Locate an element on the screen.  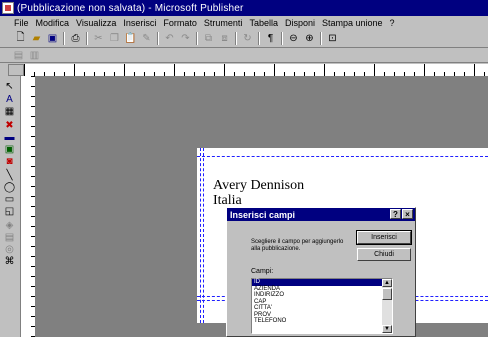
menu-inserisci: Inserisci is located at coordinates (139, 23).